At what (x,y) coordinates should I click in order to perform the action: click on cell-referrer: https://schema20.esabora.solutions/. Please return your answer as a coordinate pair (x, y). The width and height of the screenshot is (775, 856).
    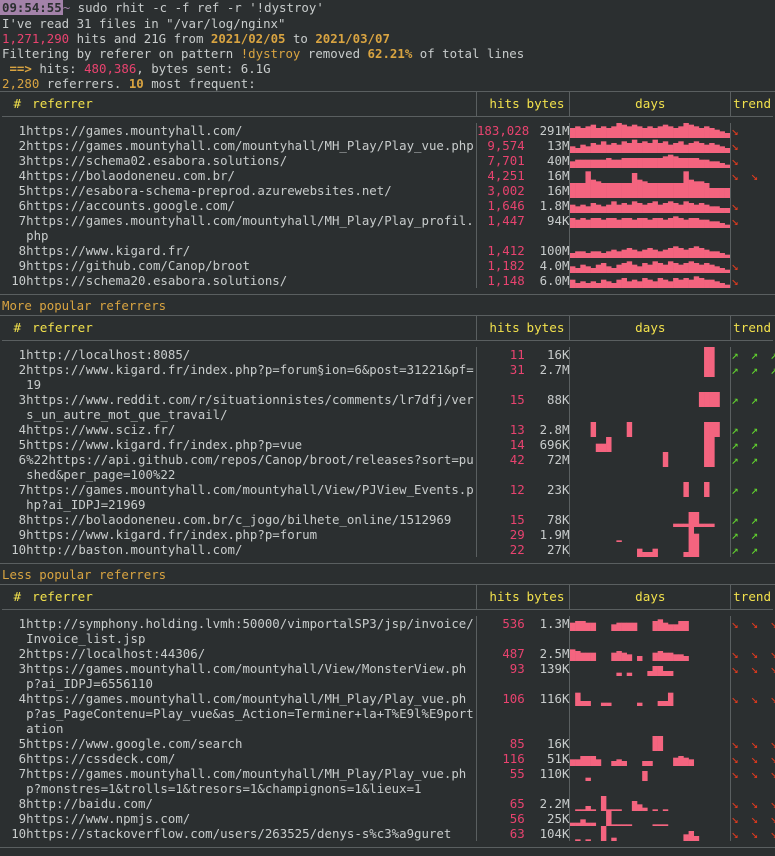
    Looking at the image, I should click on (251, 280).